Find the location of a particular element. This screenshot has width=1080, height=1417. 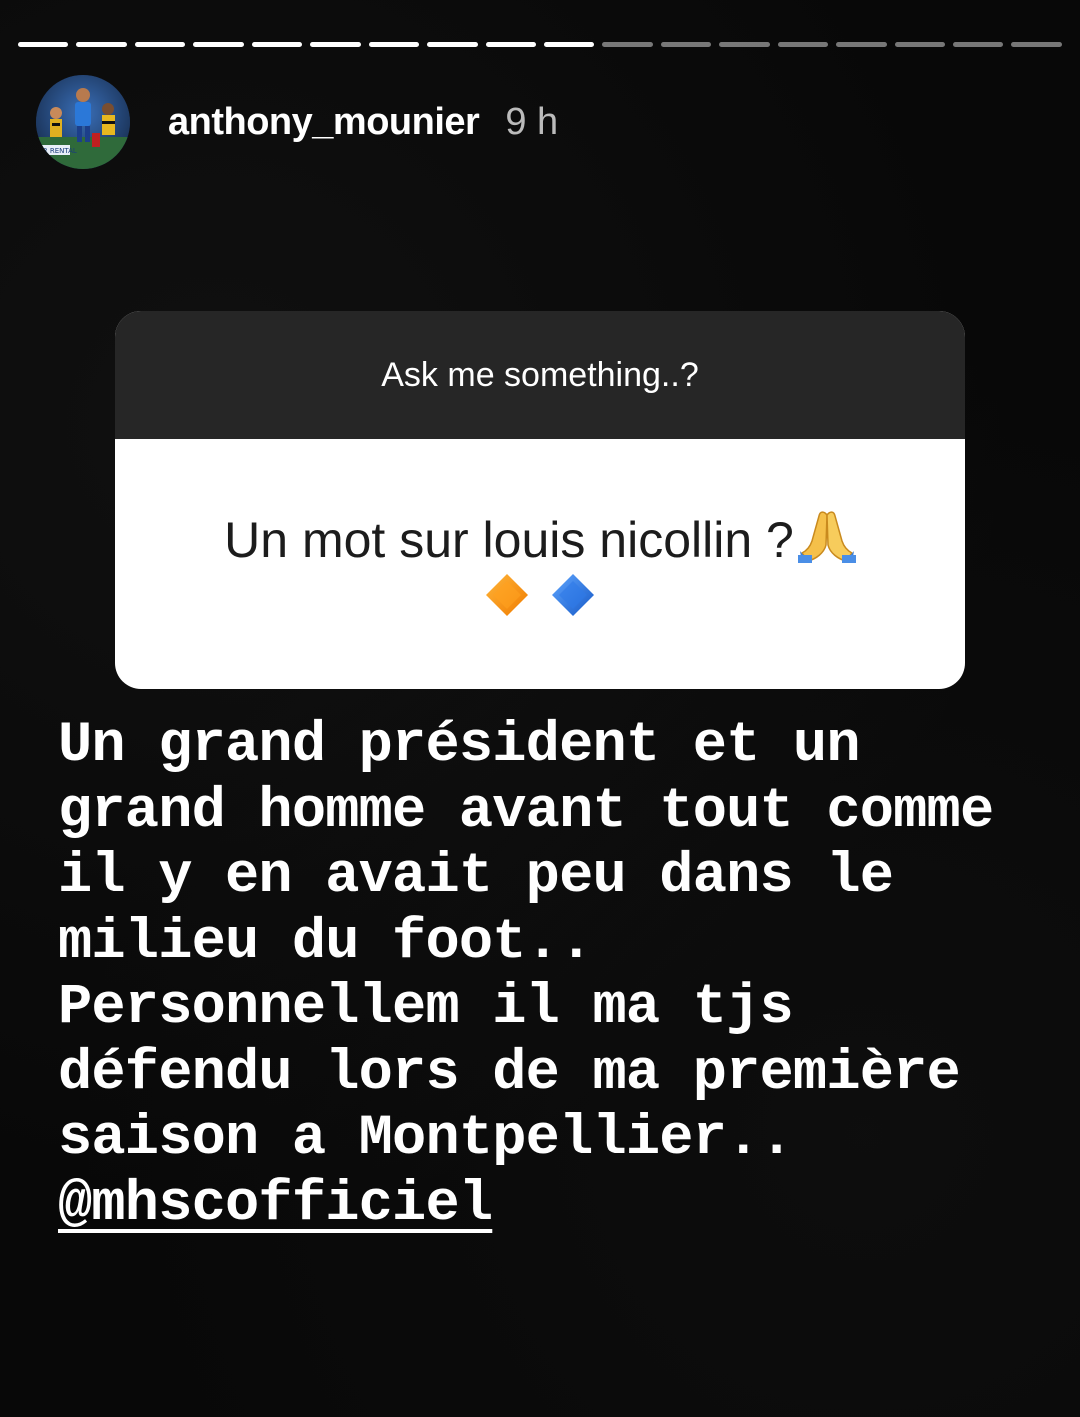

answer-line: Un grand président et un is located at coordinates (459, 746).